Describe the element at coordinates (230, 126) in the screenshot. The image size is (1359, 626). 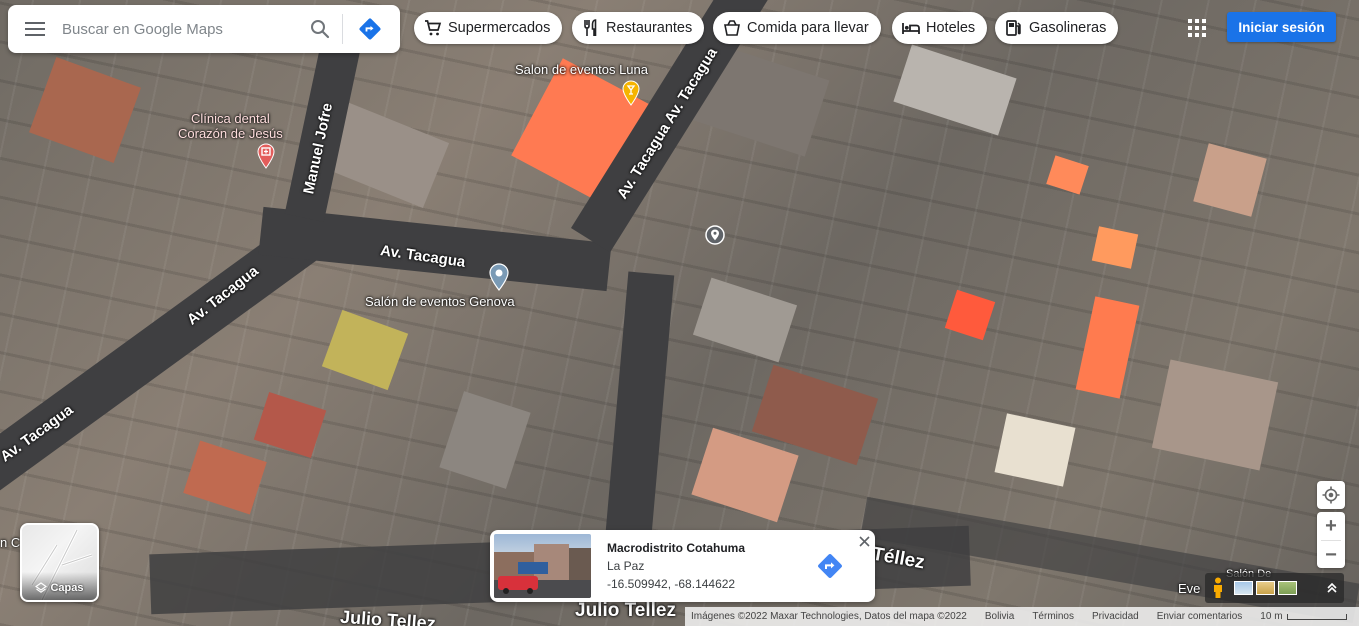
I see `place-label-clinica: Clínica dental Corazón de Jesús` at that location.